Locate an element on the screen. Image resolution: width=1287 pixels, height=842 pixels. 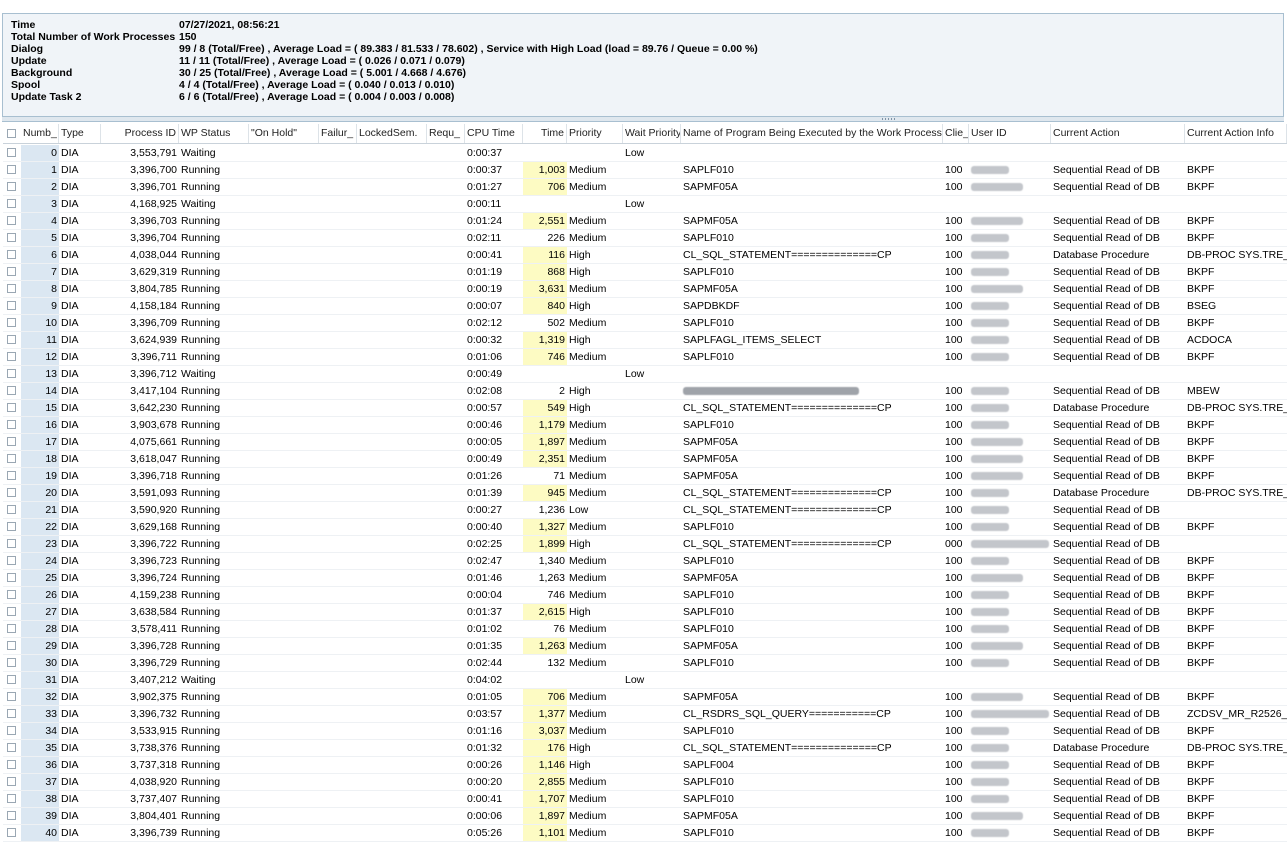
column-header-wait: Wait Priority is located at coordinates (652, 133).